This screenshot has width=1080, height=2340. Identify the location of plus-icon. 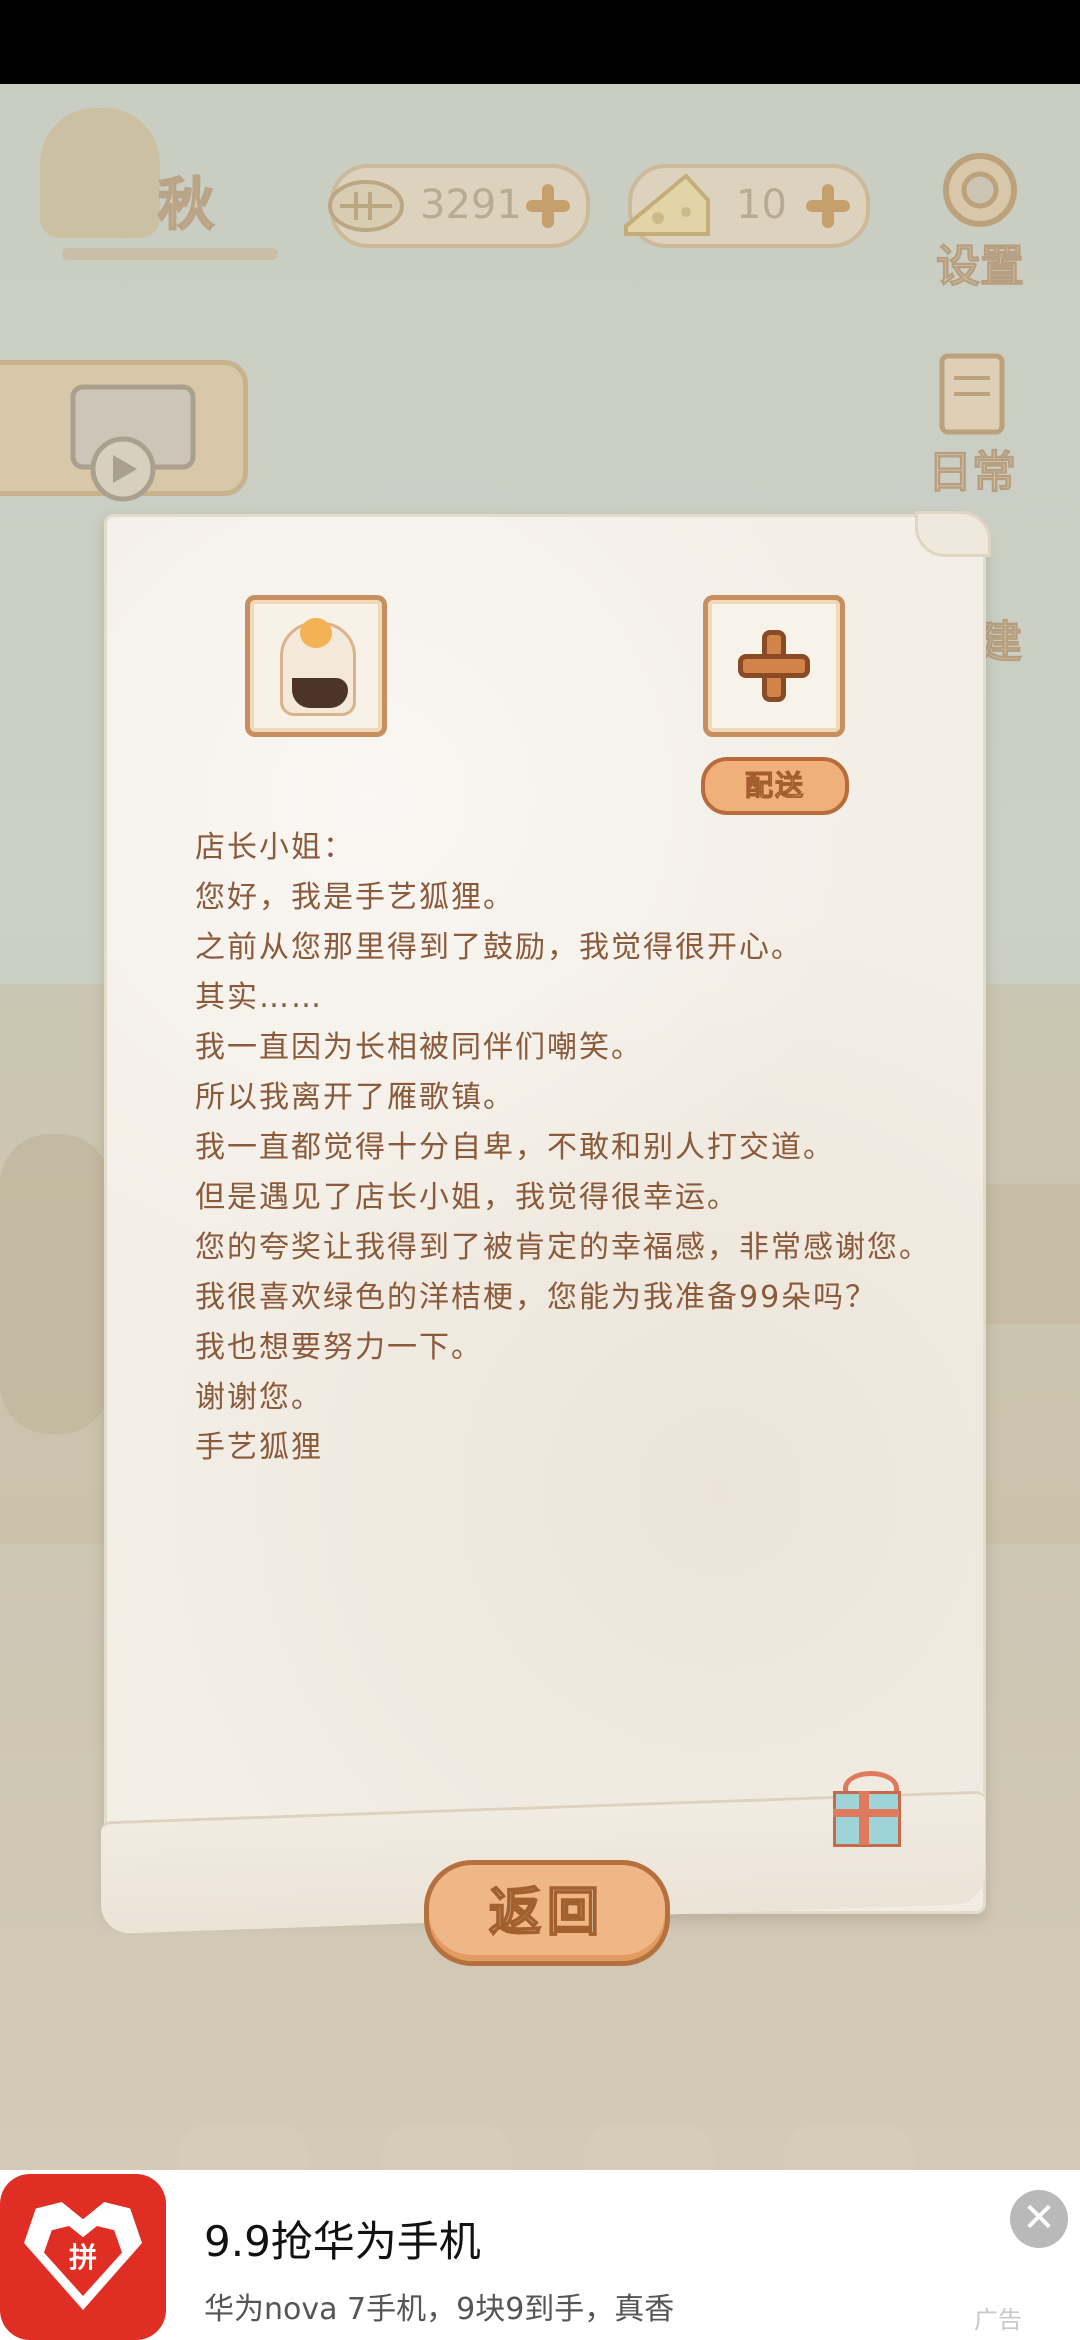
(774, 666).